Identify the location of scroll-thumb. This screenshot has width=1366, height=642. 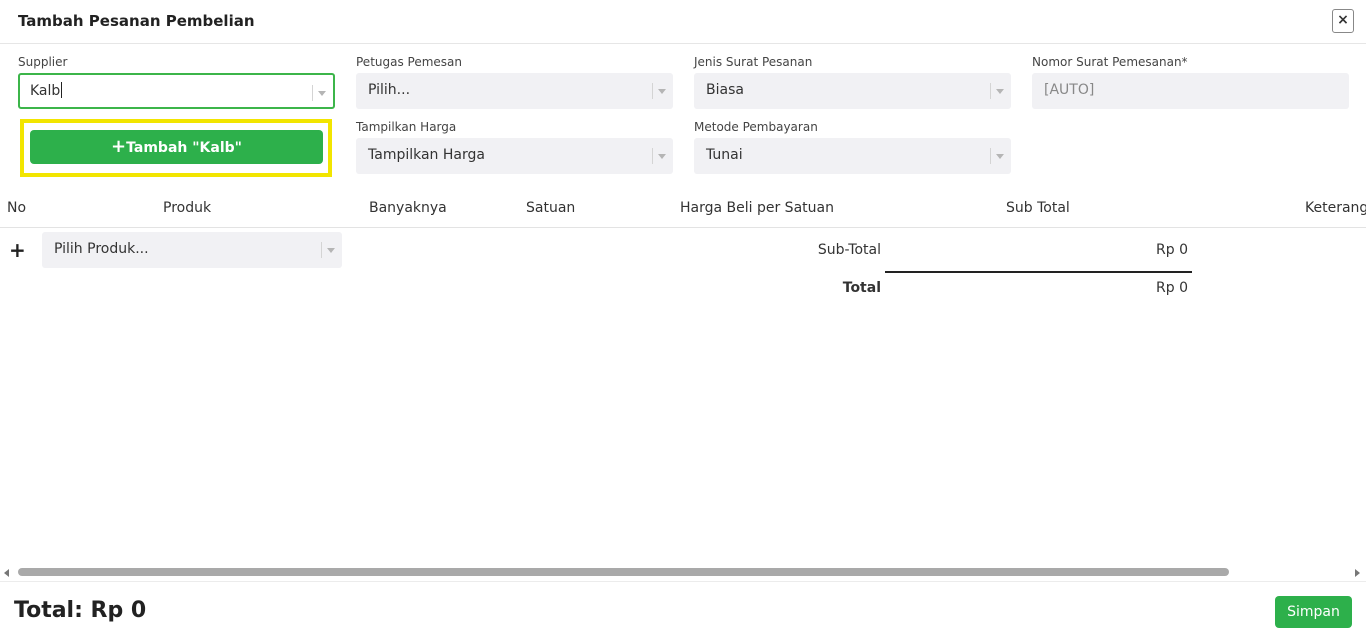
(623, 572).